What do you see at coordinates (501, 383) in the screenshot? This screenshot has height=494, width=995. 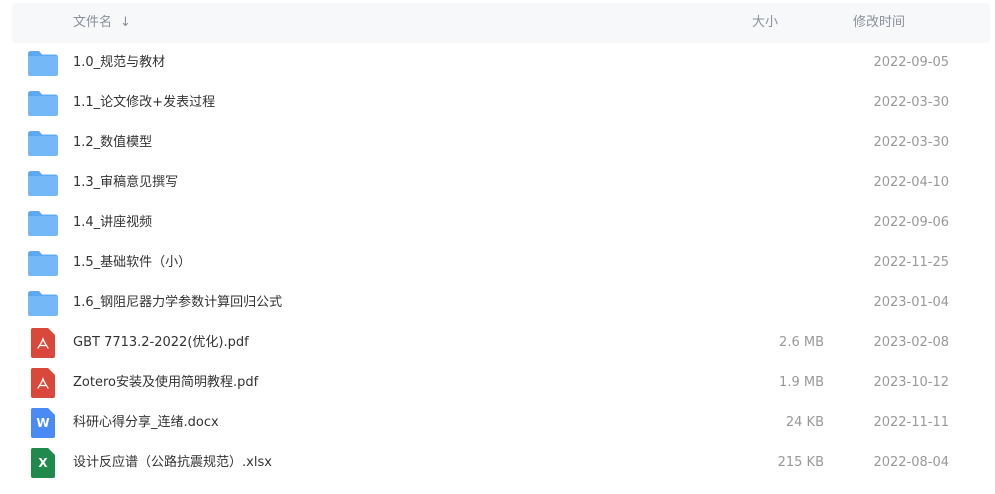 I see `file-row: Zotero安装及使用简明教程.pdf 1.9 MB 2023-10-12` at bounding box center [501, 383].